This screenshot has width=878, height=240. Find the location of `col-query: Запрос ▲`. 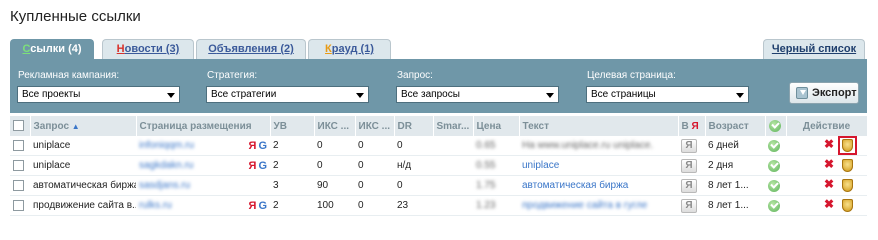

col-query: Запрос ▲ is located at coordinates (83, 126).